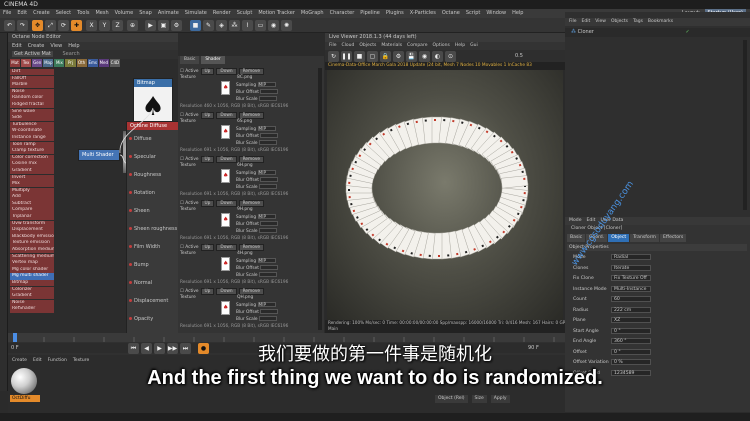 The width and height of the screenshot is (750, 421). What do you see at coordinates (83, 13) in the screenshot?
I see `menu-item: Tools` at bounding box center [83, 13].